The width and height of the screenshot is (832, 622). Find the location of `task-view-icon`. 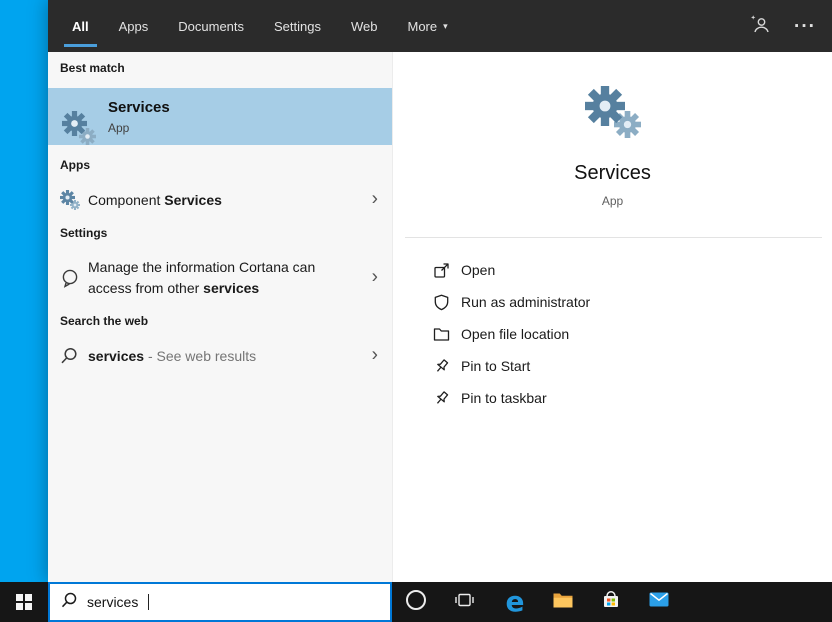

task-view-icon is located at coordinates (464, 602).